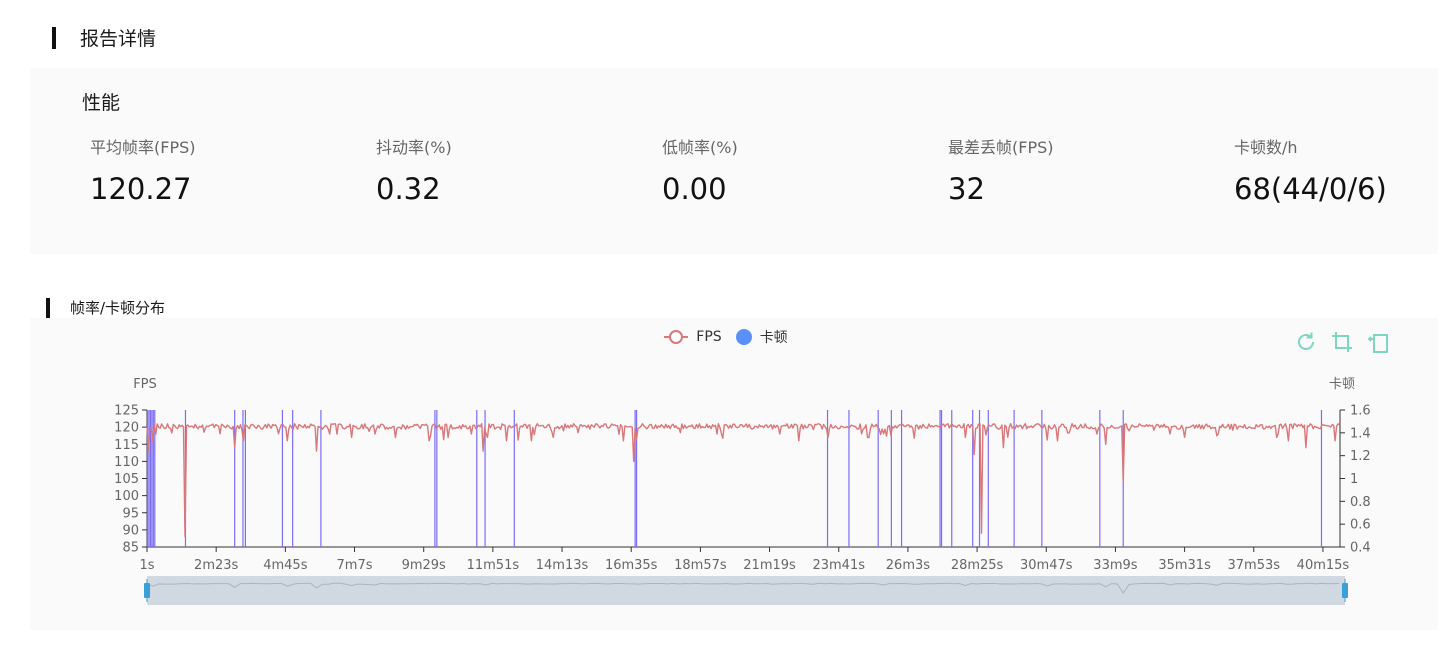 The width and height of the screenshot is (1452, 658). I want to click on legend-item-jank: 卡顿, so click(761, 337).